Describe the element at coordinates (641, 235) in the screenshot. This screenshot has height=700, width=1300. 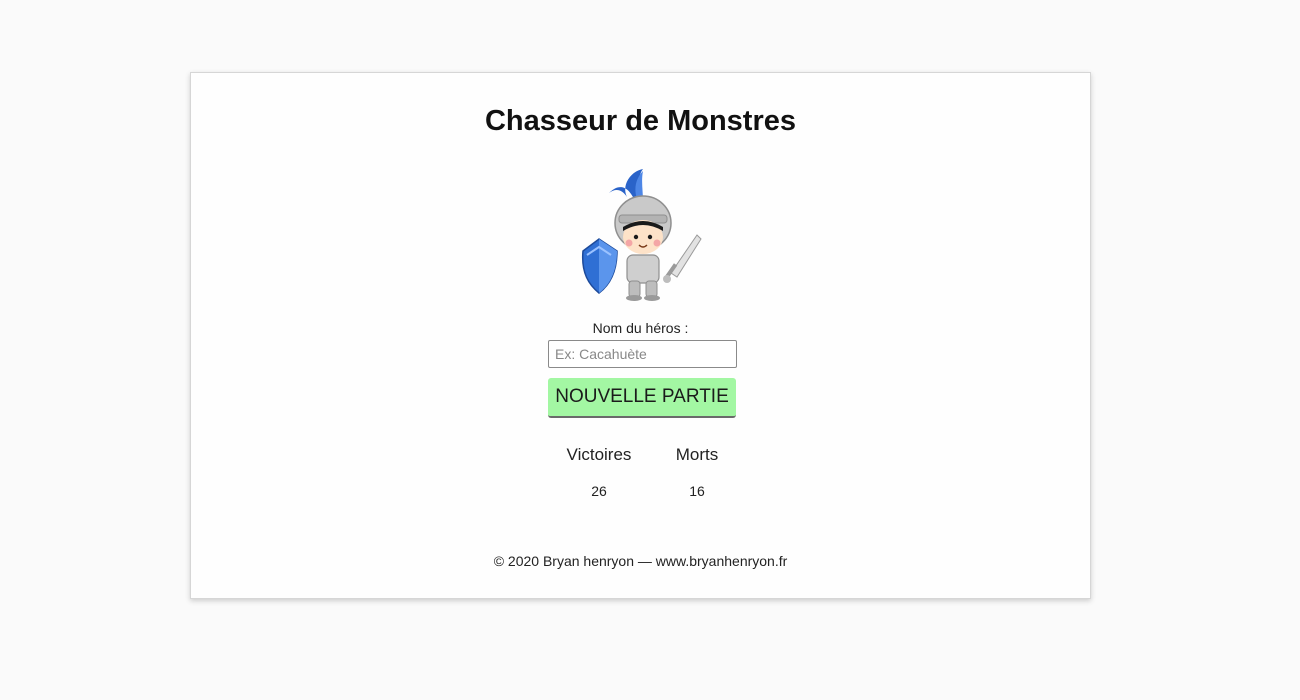
I see `knight-mascot-image` at that location.